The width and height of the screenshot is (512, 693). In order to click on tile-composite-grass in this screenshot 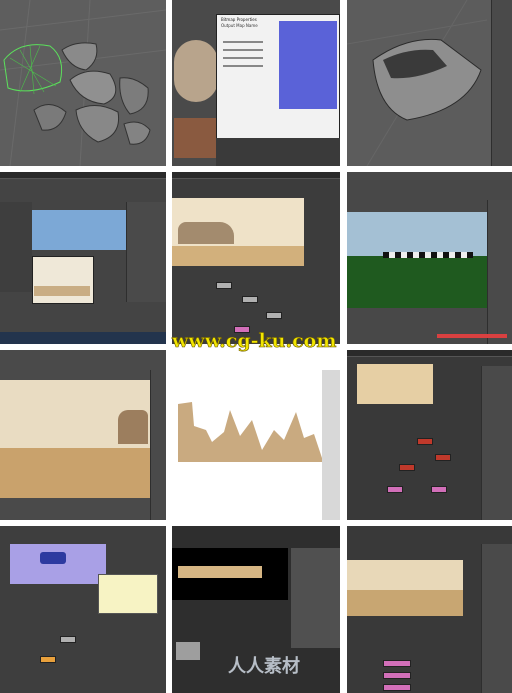, I will do `click(429, 258)`.